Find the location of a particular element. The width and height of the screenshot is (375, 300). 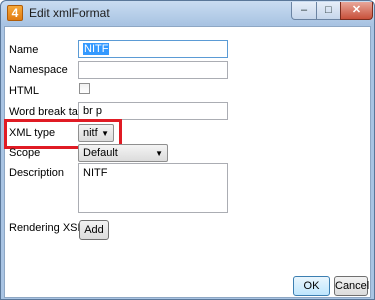

name-field: NITF is located at coordinates (153, 49).